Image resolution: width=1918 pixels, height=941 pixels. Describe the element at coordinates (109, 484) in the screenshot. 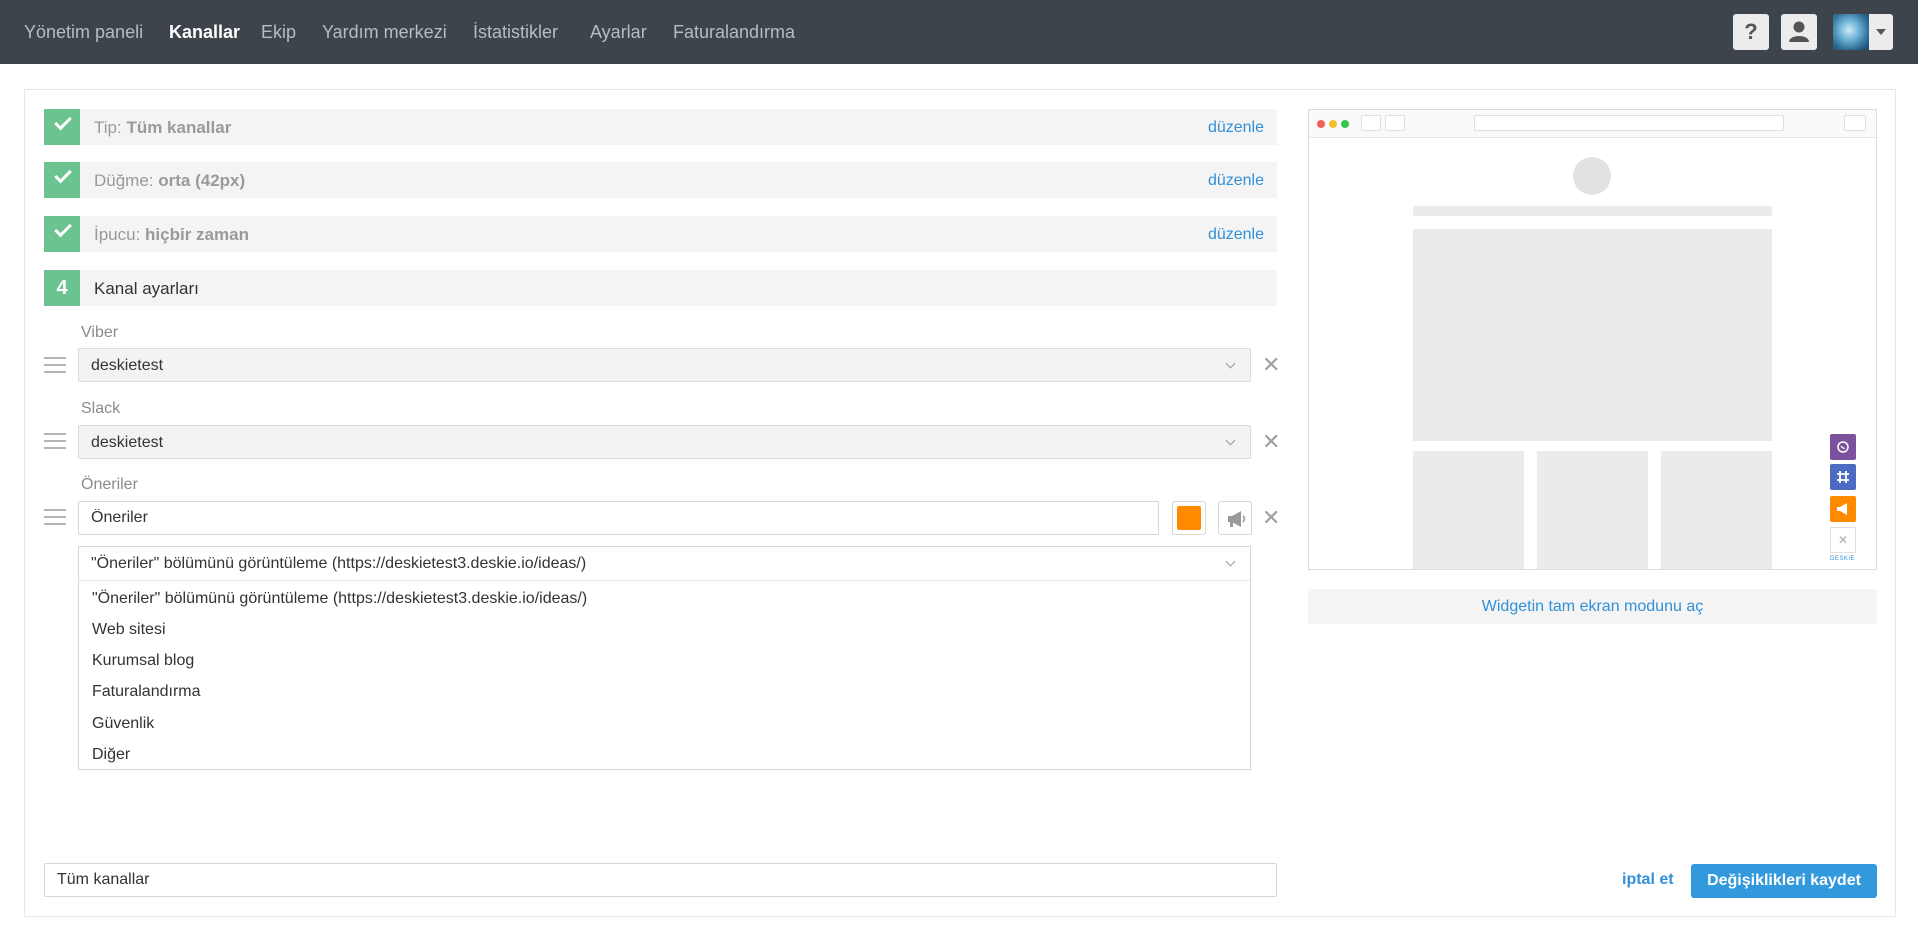

I see `ideas-label: Öneriler` at that location.